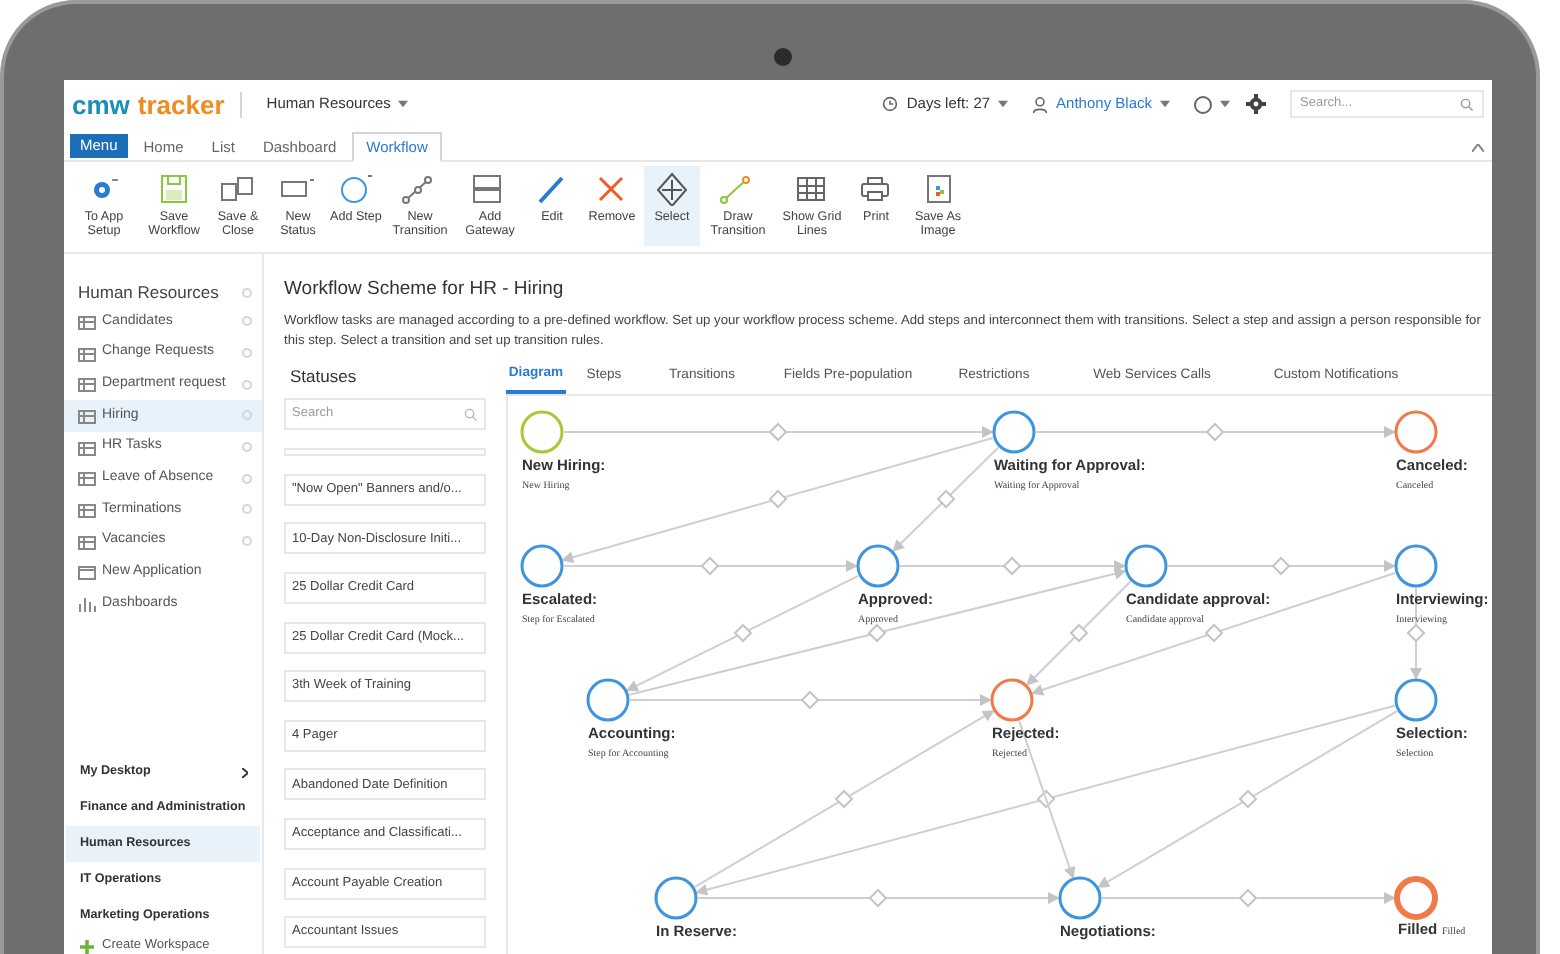  I want to click on bar-chart-icon, so click(87, 604).